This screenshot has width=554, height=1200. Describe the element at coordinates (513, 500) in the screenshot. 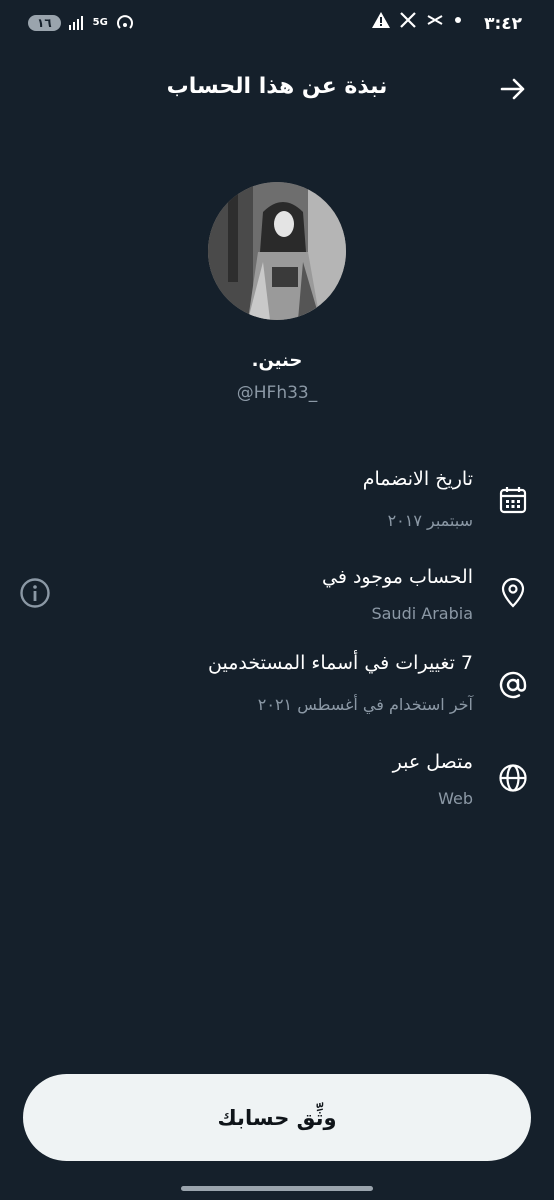

I see `calendar-icon` at that location.